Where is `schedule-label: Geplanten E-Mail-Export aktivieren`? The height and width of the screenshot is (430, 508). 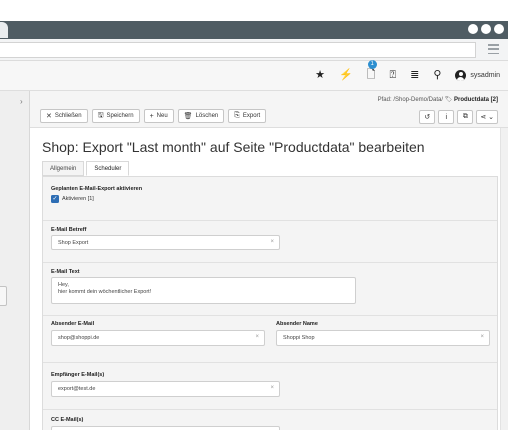
schedule-label: Geplanten E-Mail-Export aktivieren is located at coordinates (97, 189).